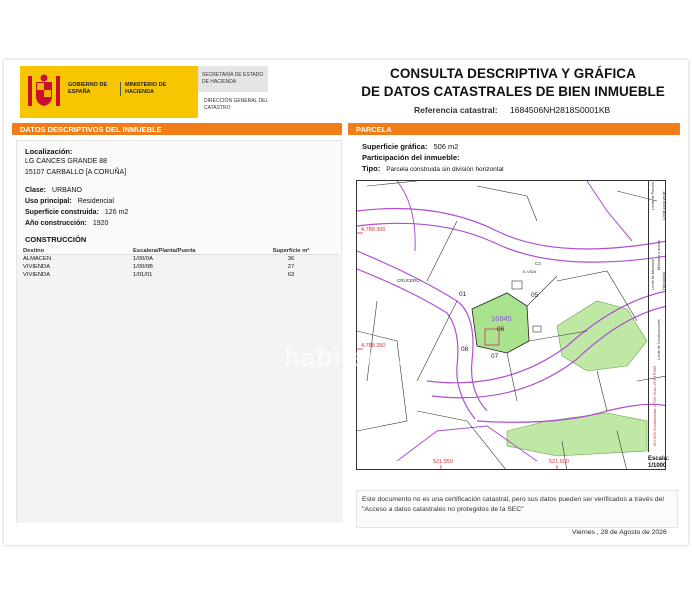 The width and height of the screenshot is (692, 600). I want to click on legend-limite-manzana: Límite de Manzana, so click(653, 274).